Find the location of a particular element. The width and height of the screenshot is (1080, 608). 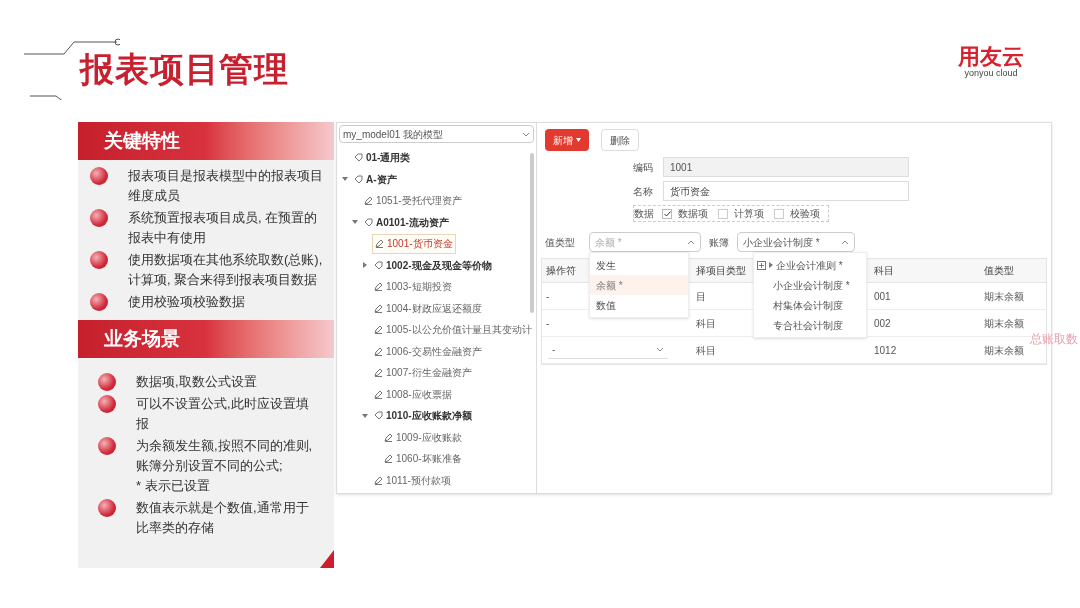

tree-item: 1009-应收账款 is located at coordinates (423, 437).